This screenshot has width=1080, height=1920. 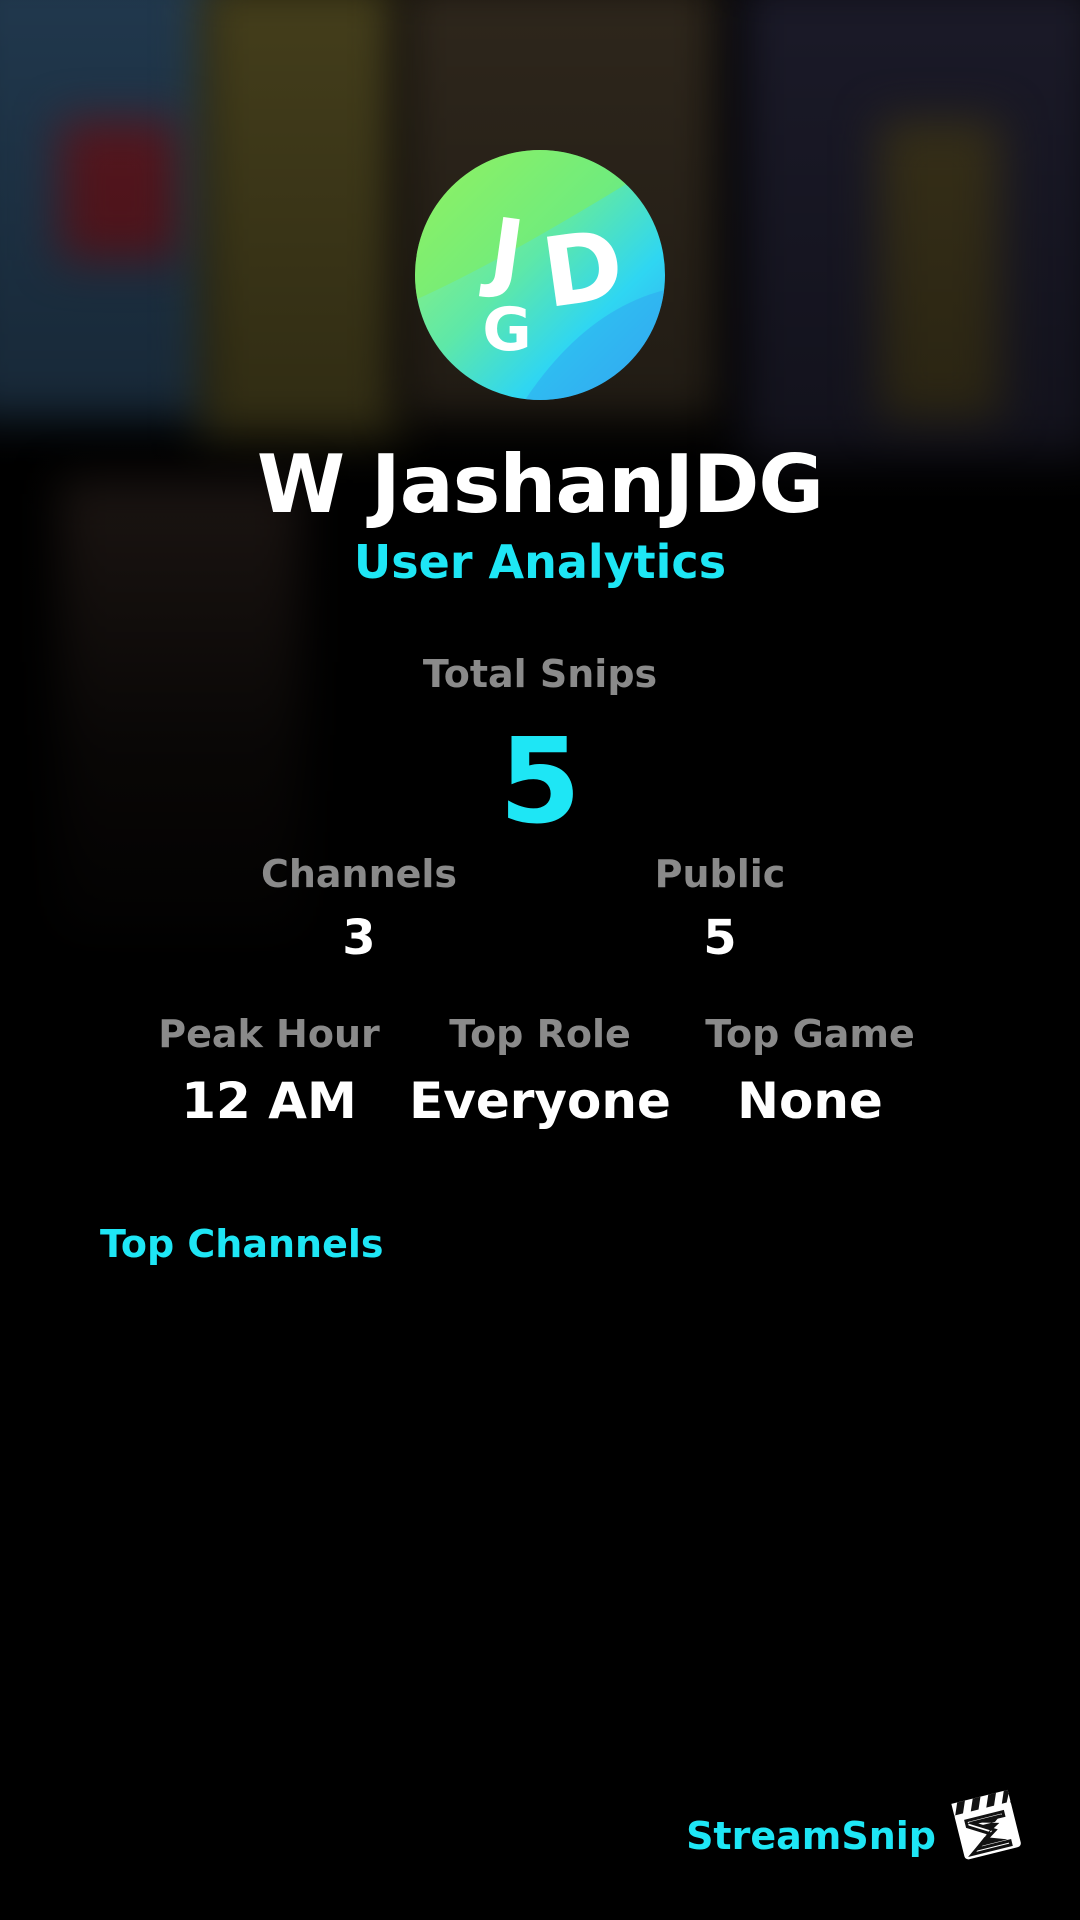 What do you see at coordinates (540, 1101) in the screenshot?
I see `top-role-value: Everyone` at bounding box center [540, 1101].